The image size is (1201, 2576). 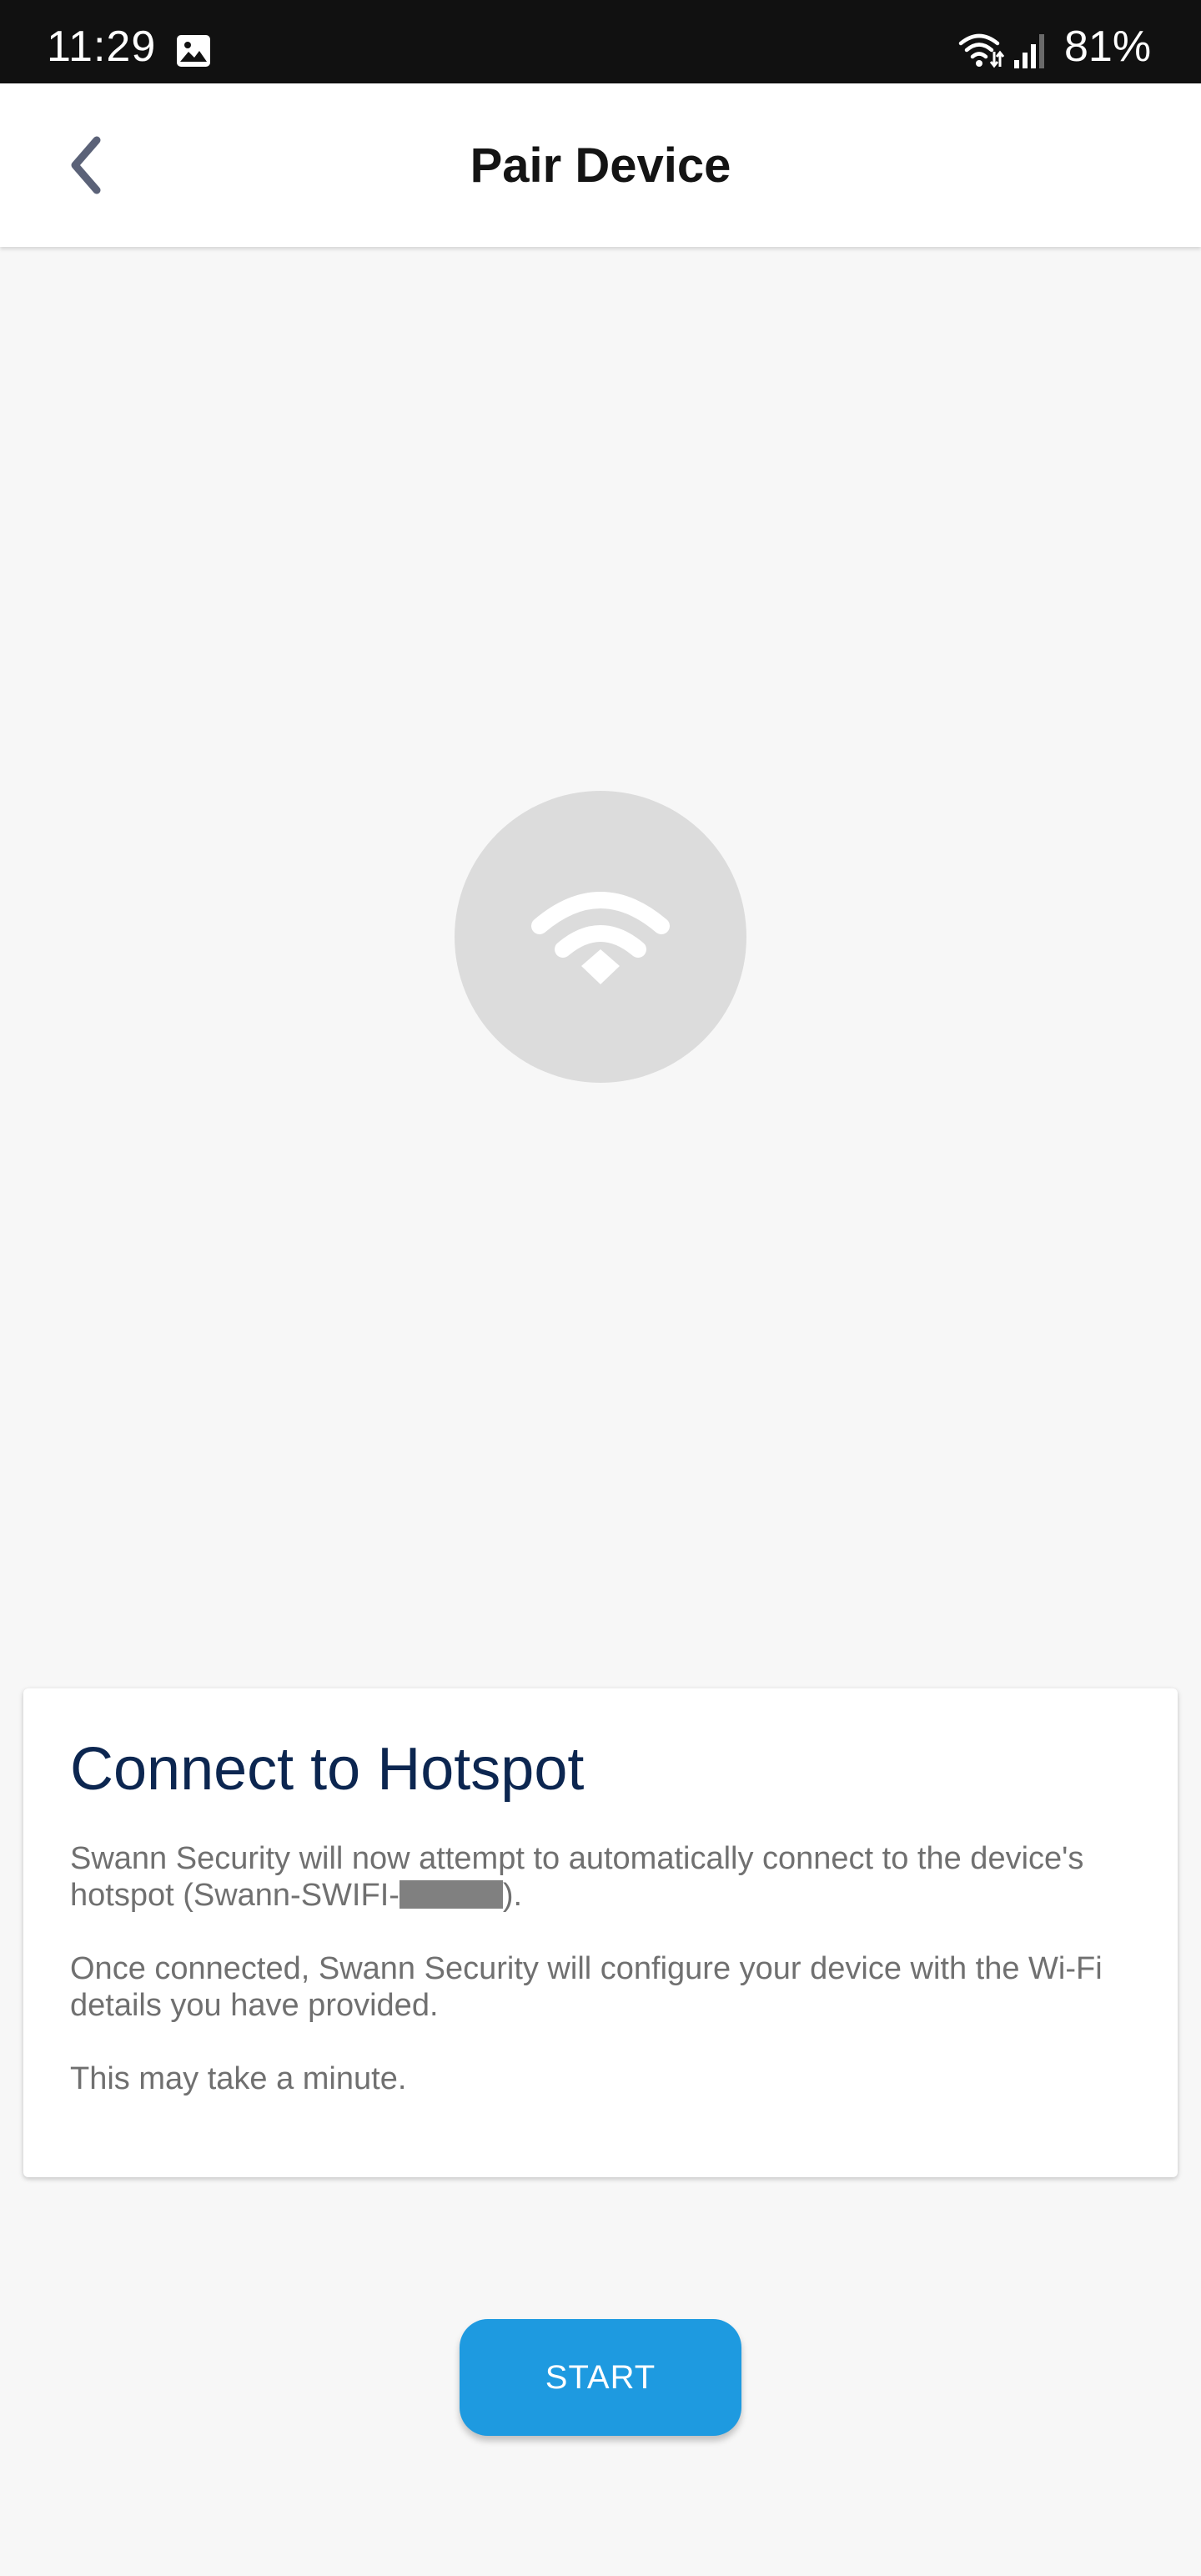 What do you see at coordinates (451, 1894) in the screenshot?
I see `redacted-hotspot-id` at bounding box center [451, 1894].